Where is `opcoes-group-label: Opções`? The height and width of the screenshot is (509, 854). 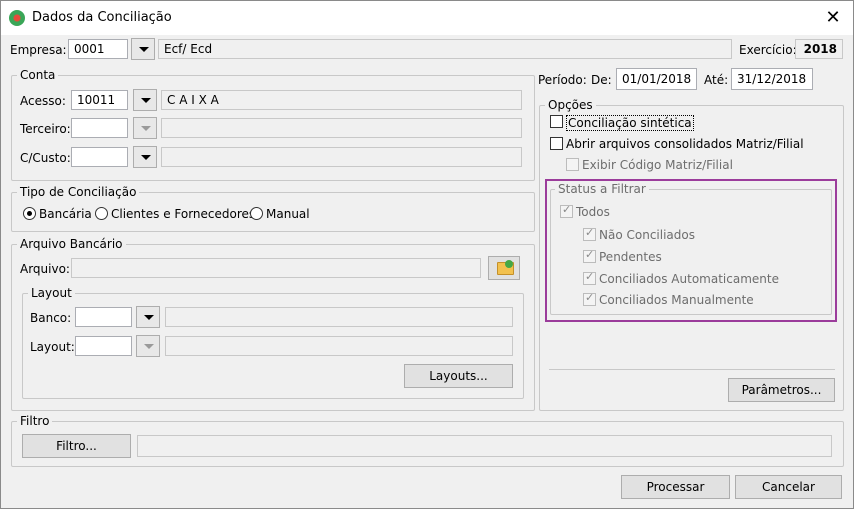 opcoes-group-label: Opções is located at coordinates (570, 105).